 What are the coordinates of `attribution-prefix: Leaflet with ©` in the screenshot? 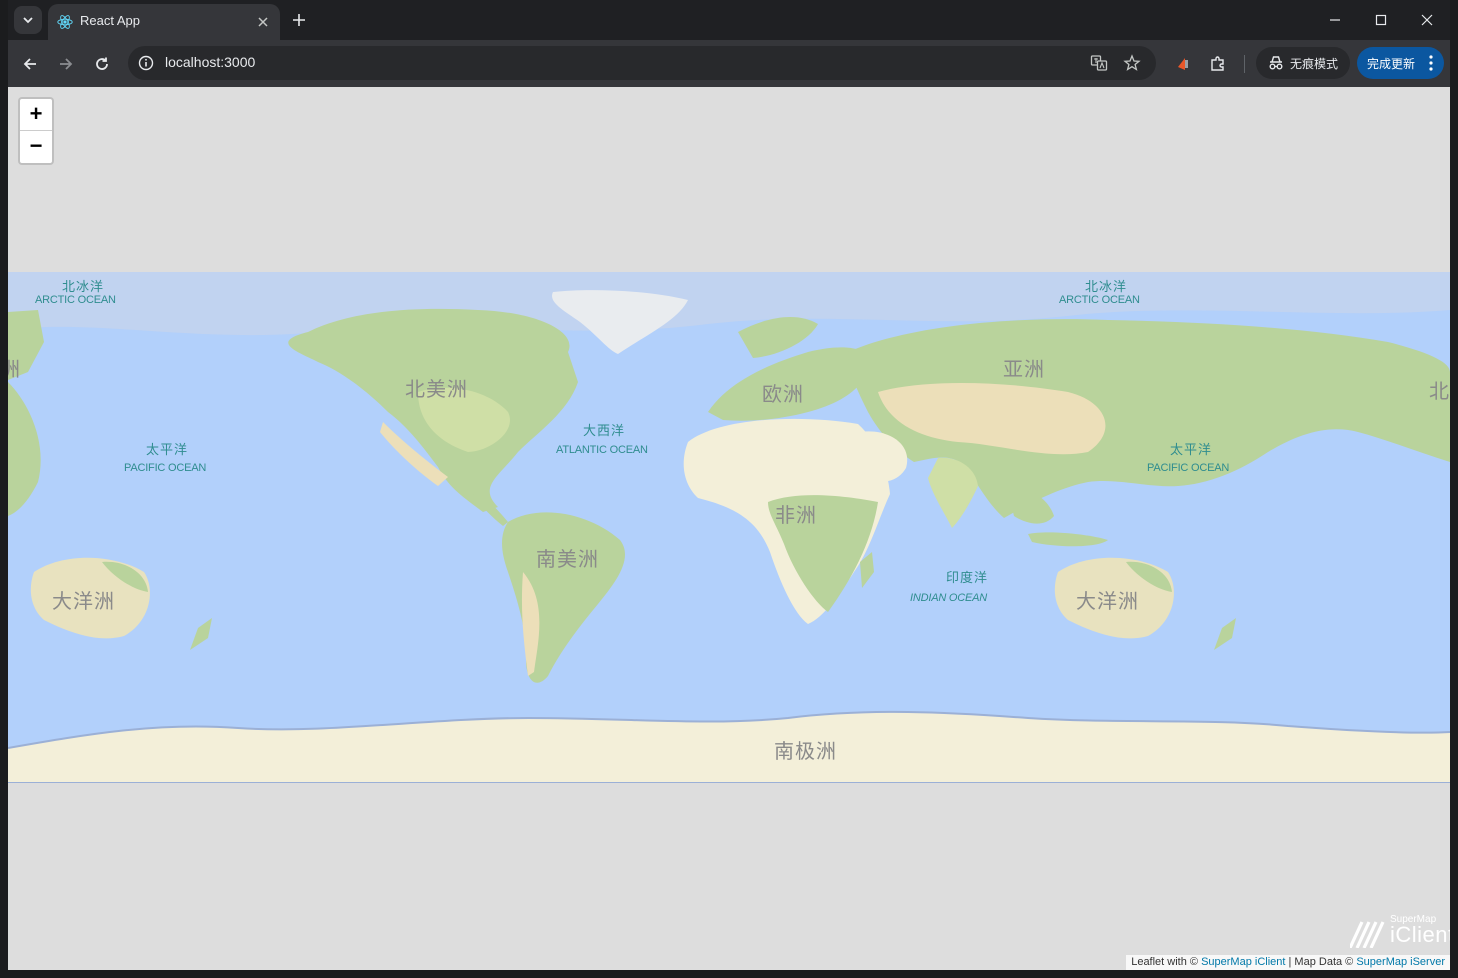 It's located at (1166, 962).